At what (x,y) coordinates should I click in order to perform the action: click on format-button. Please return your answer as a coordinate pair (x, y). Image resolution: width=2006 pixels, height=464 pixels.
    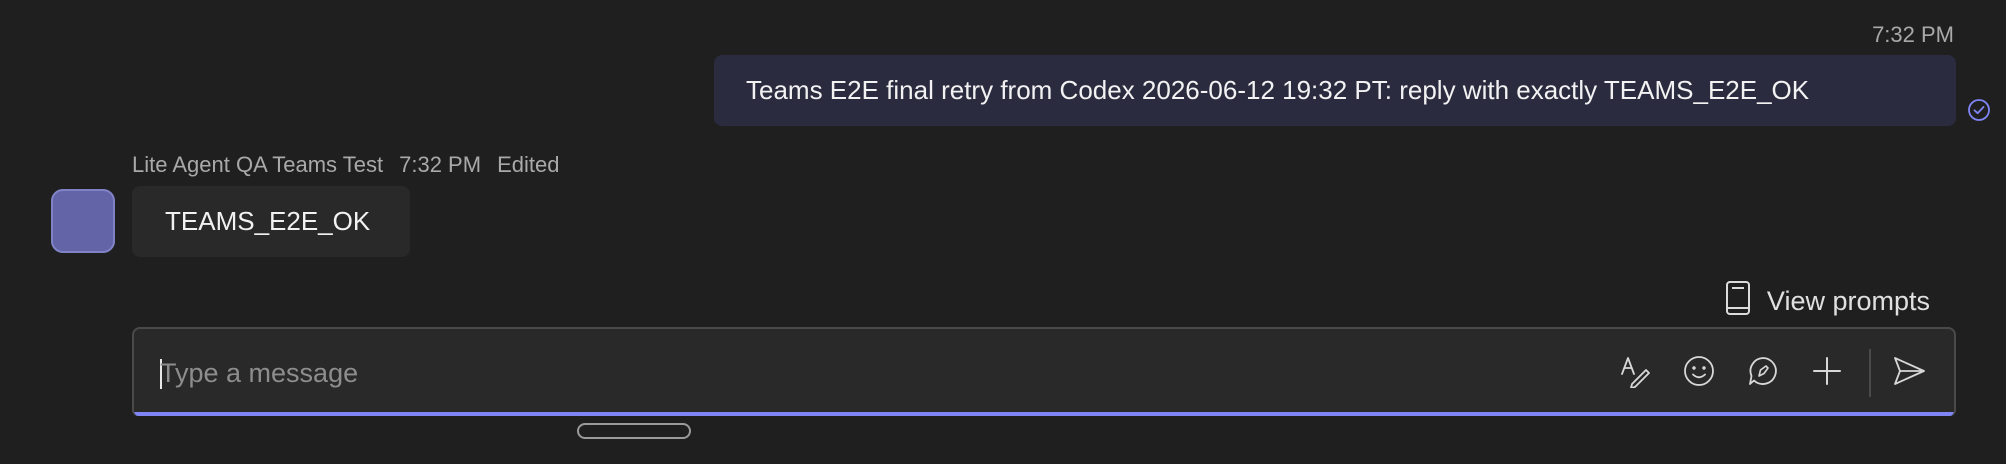
    Looking at the image, I should click on (1635, 373).